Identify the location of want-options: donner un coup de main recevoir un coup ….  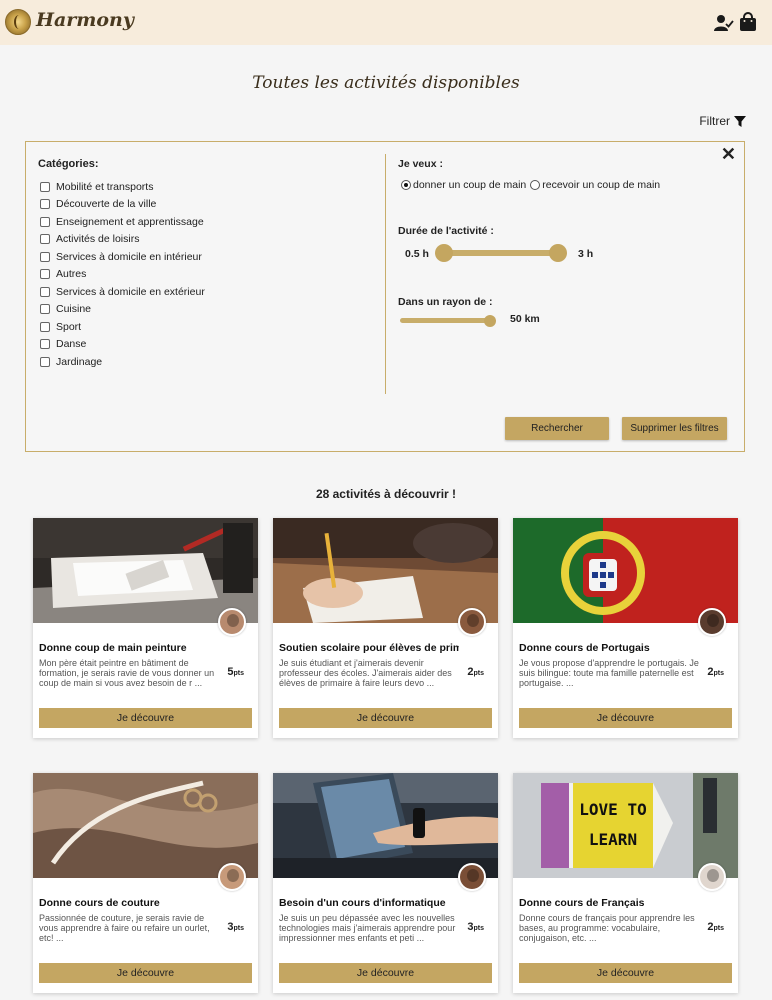
(530, 185).